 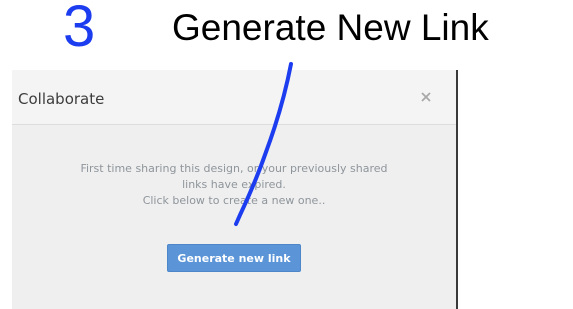 What do you see at coordinates (234, 200) in the screenshot?
I see `message-line: Click below to create a new one..` at bounding box center [234, 200].